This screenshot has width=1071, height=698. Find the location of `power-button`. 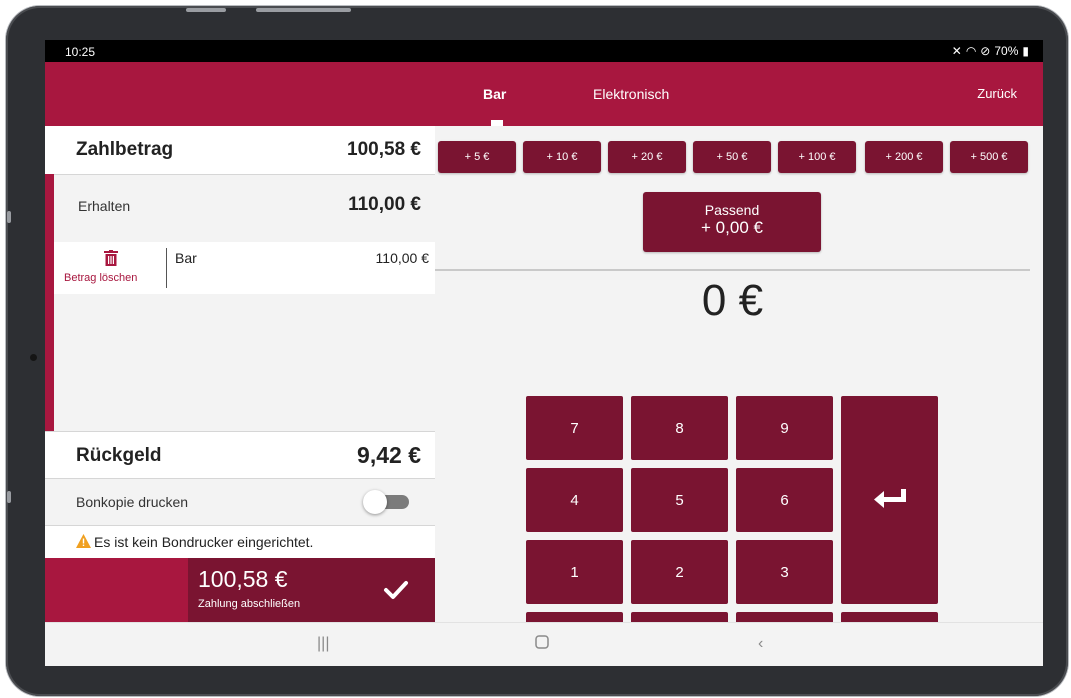

power-button is located at coordinates (303, 10).